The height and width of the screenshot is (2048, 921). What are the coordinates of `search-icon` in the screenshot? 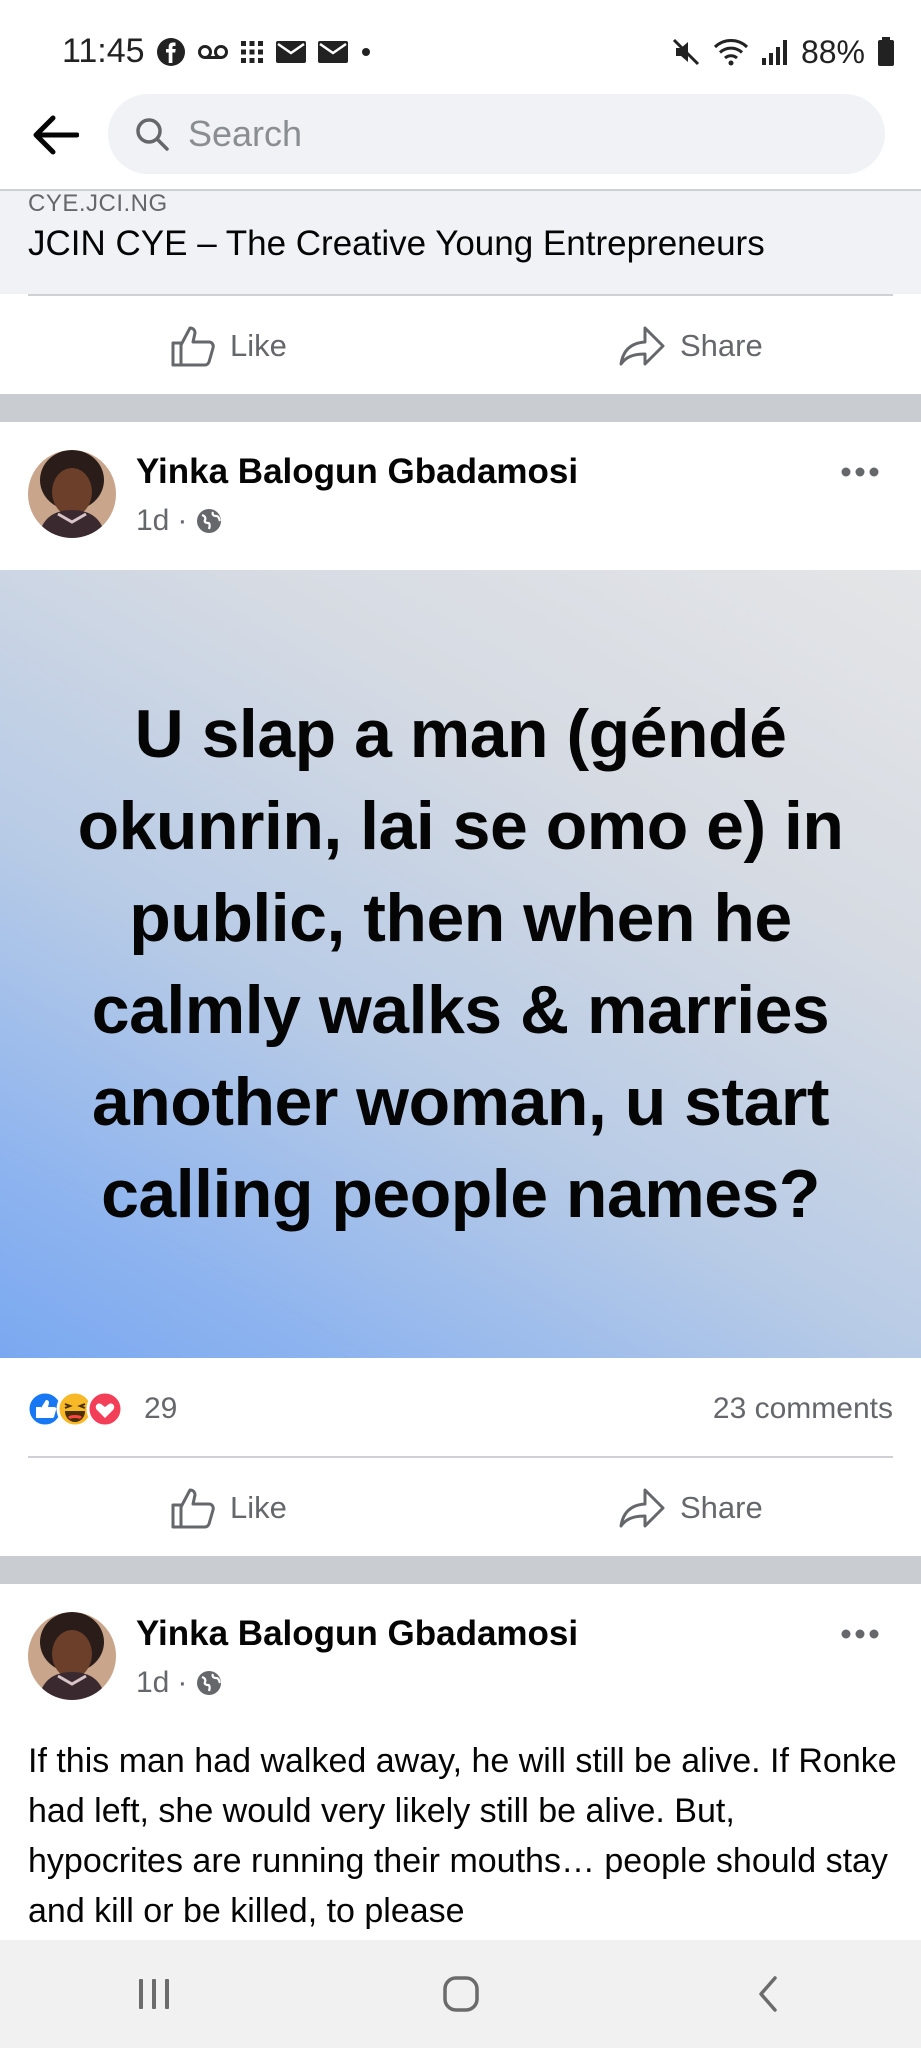 It's located at (152, 134).